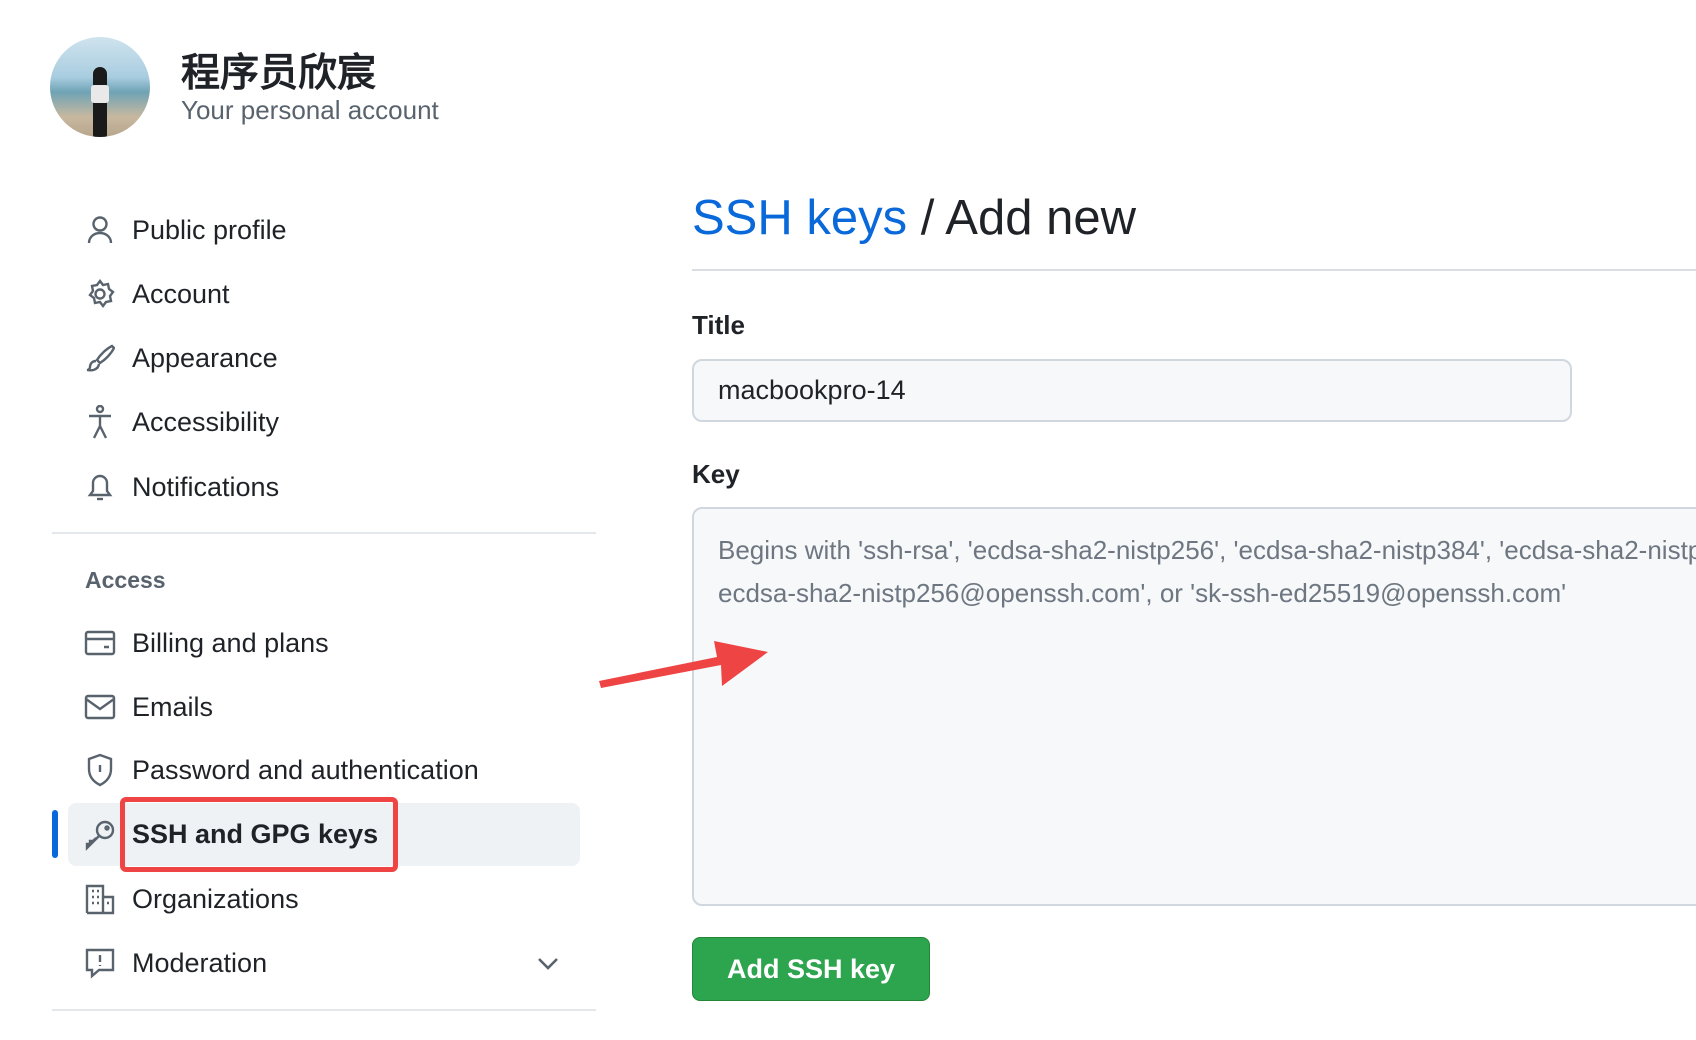 Image resolution: width=1696 pixels, height=1040 pixels. I want to click on organization-icon, so click(100, 899).